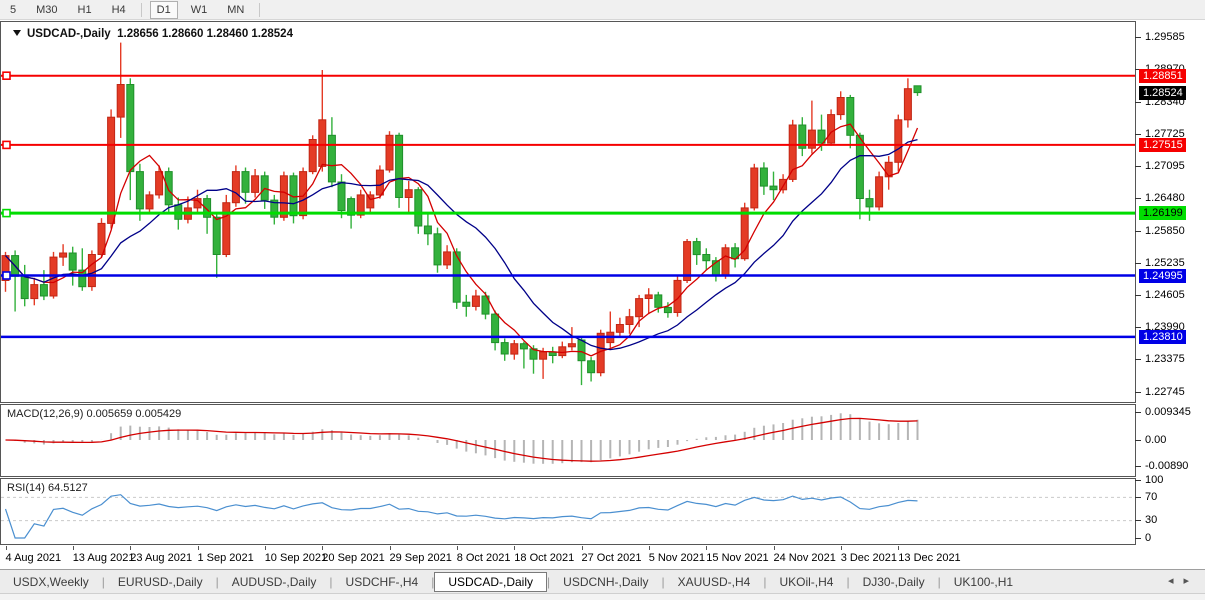  I want to click on axis-tick-label: -0.00890, so click(1167, 466).